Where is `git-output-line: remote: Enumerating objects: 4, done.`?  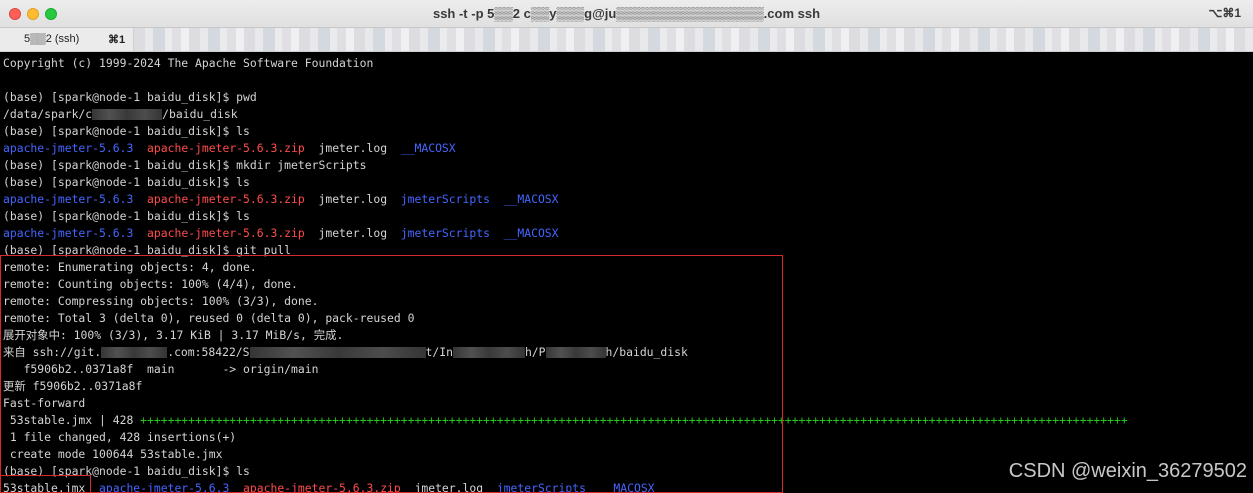
git-output-line: remote: Enumerating objects: 4, done. is located at coordinates (130, 267).